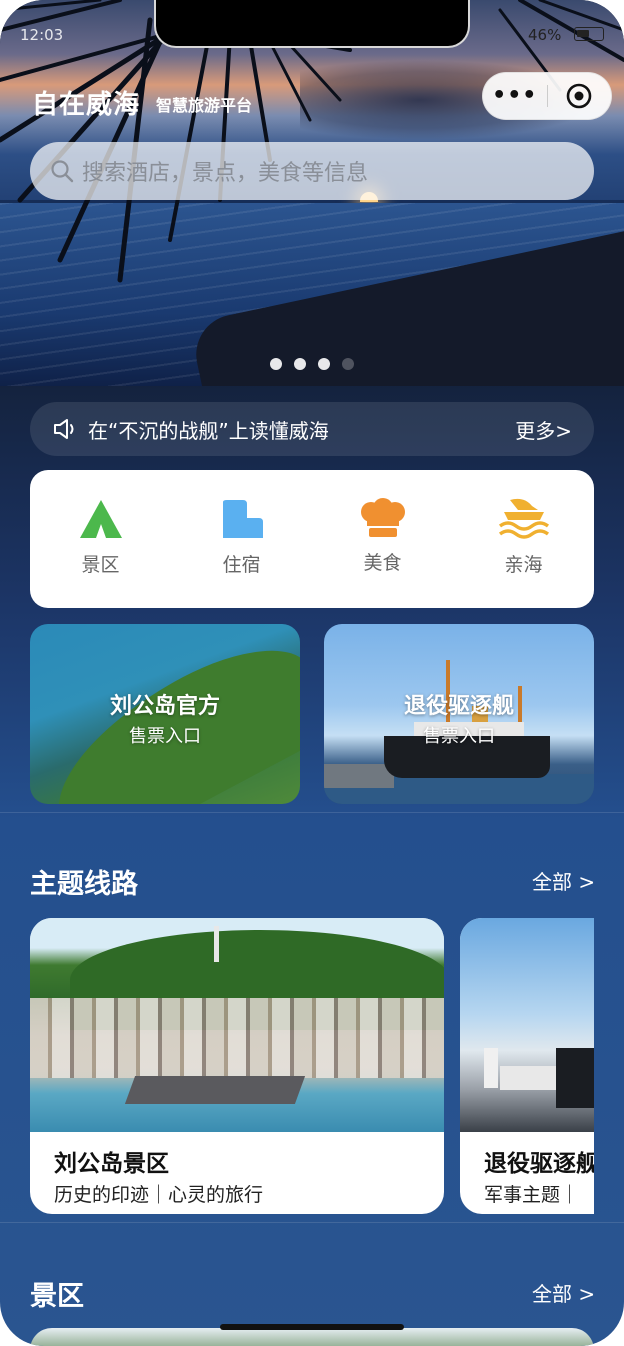  I want to click on ship-bow, so click(575, 1078).